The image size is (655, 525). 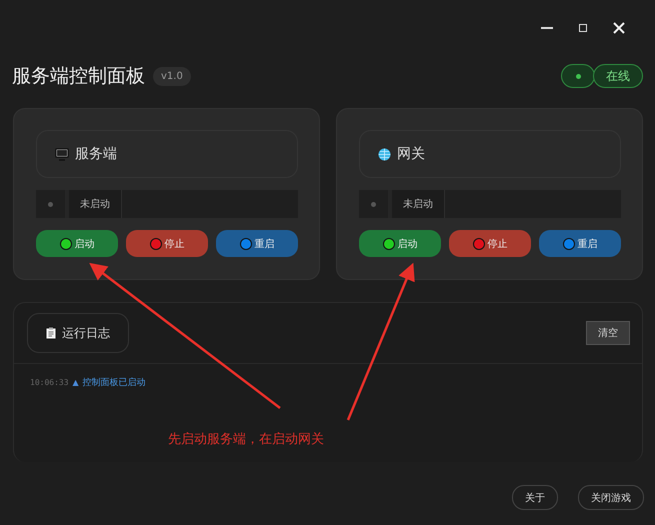 I want to click on close-icon, so click(x=619, y=28).